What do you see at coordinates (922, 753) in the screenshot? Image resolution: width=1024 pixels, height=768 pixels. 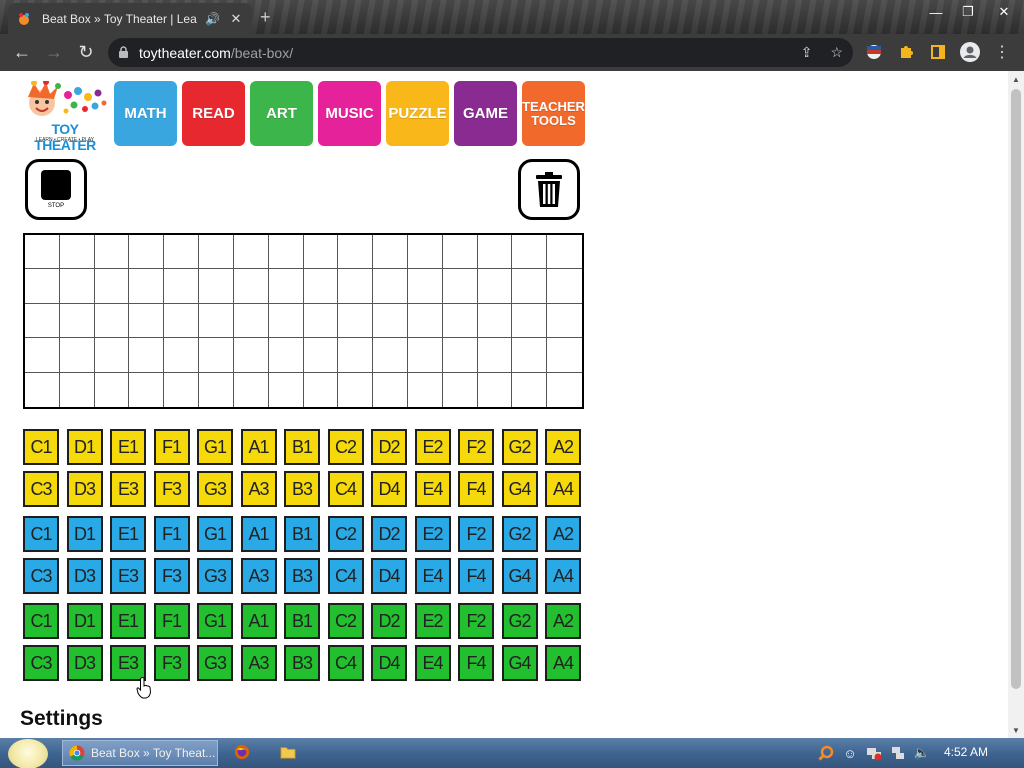 I see `volume-icon: 🔈` at bounding box center [922, 753].